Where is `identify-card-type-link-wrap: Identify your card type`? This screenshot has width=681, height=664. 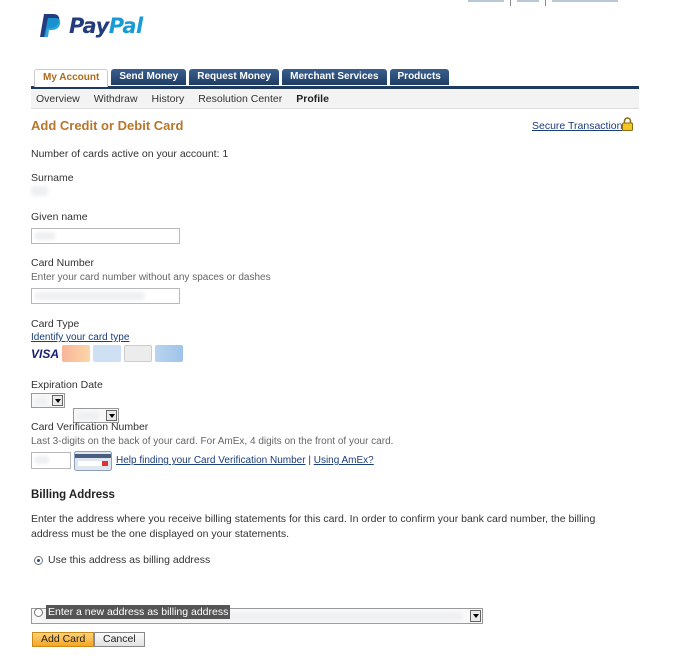
identify-card-type-link-wrap: Identify your card type is located at coordinates (80, 337).